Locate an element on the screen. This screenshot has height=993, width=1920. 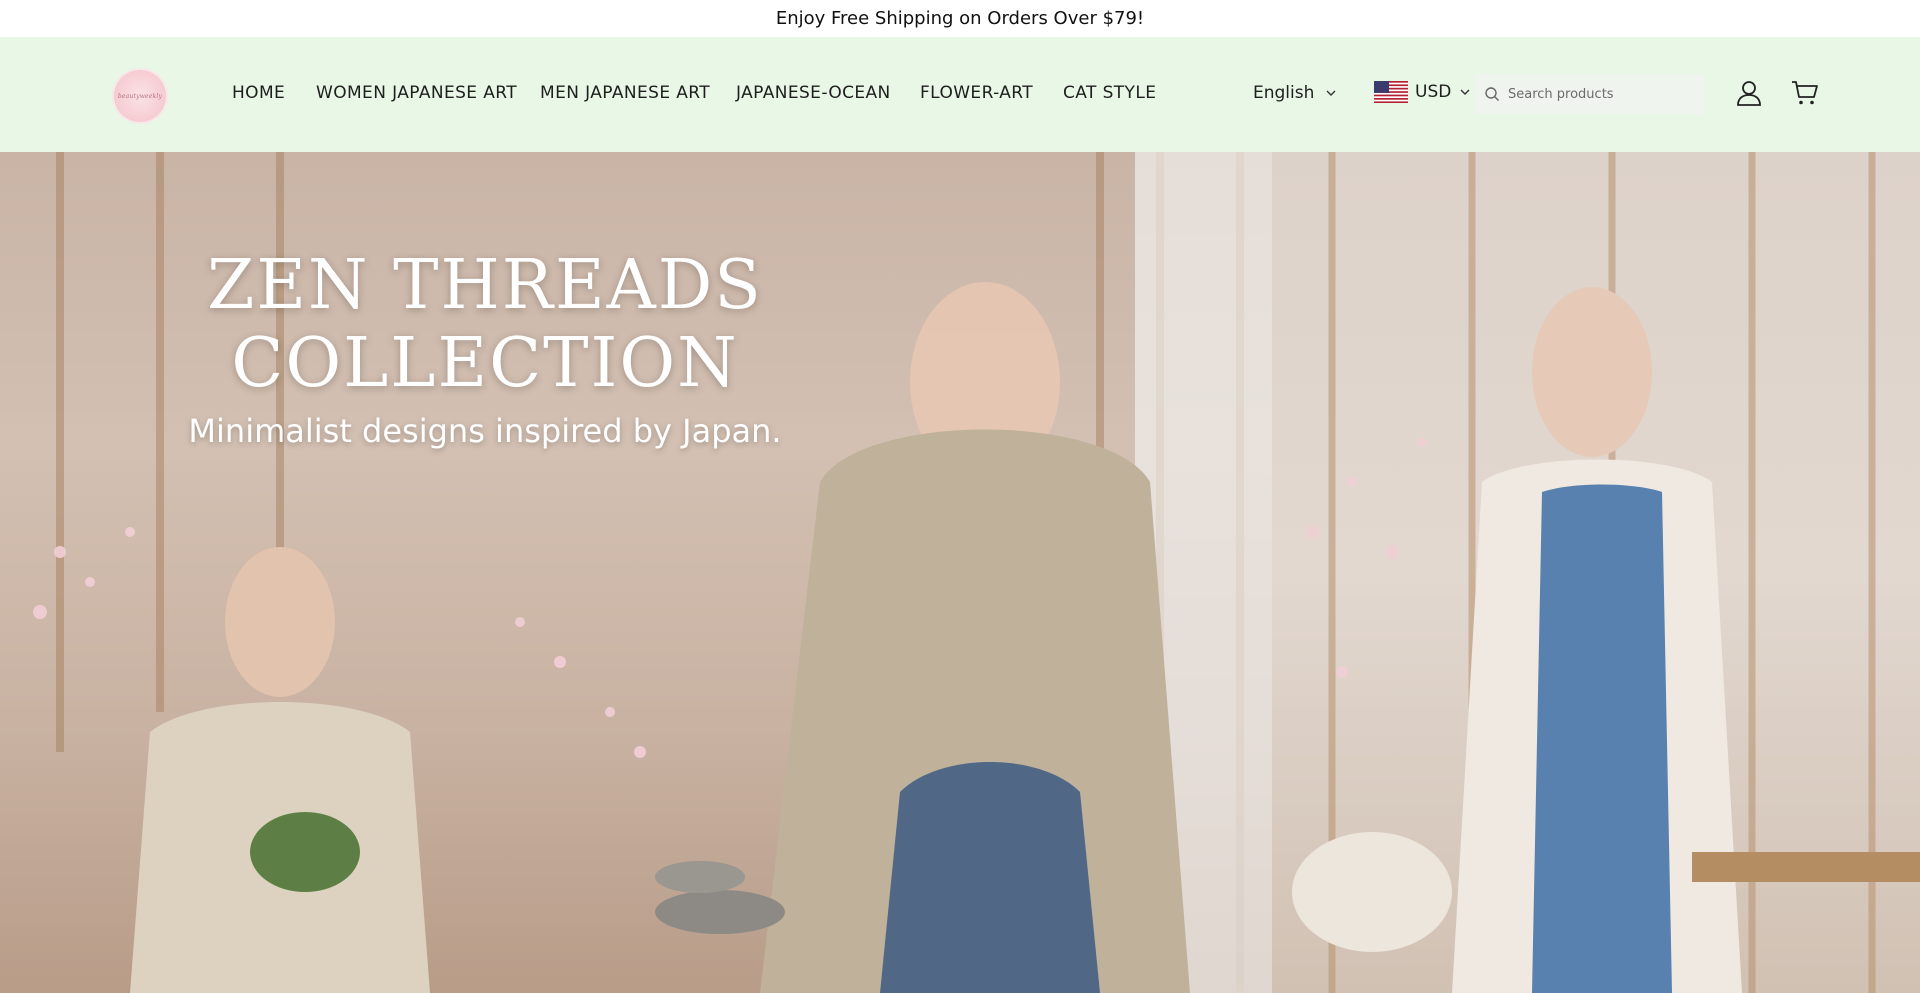
cart-icon is located at coordinates (1805, 93).